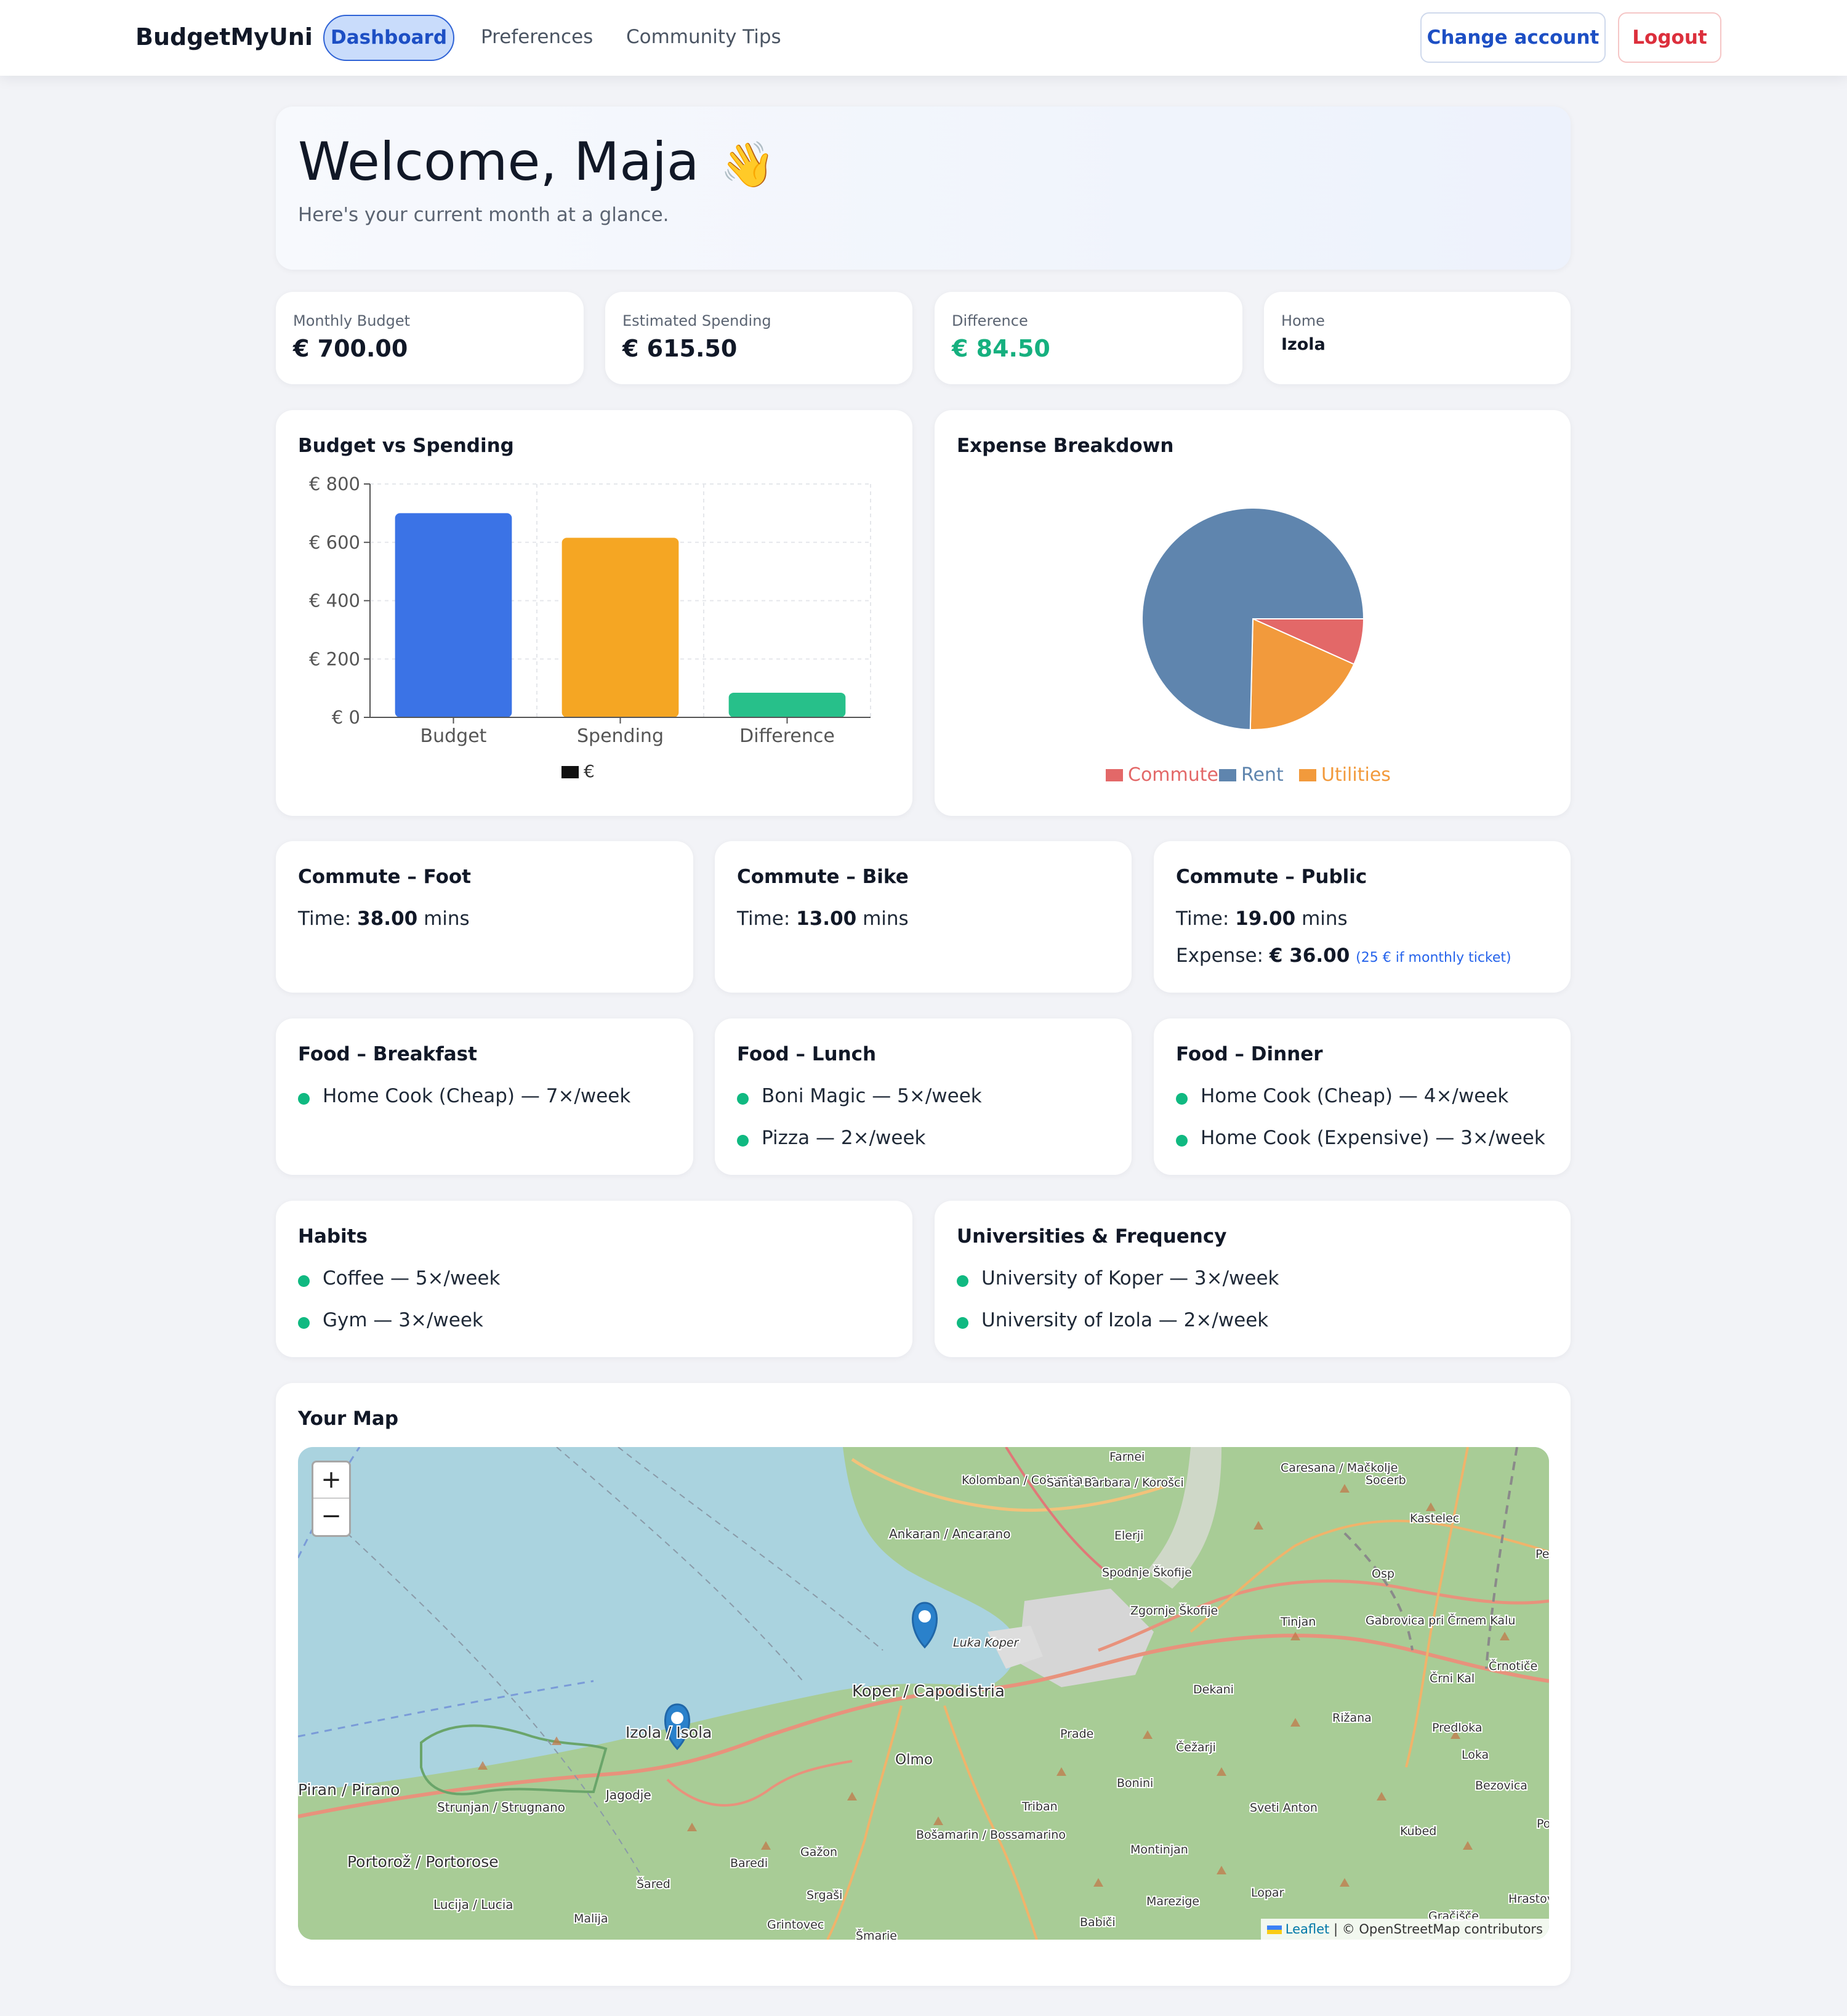  Describe the element at coordinates (1213, 1689) in the screenshot. I see `map-label: Dekani` at that location.